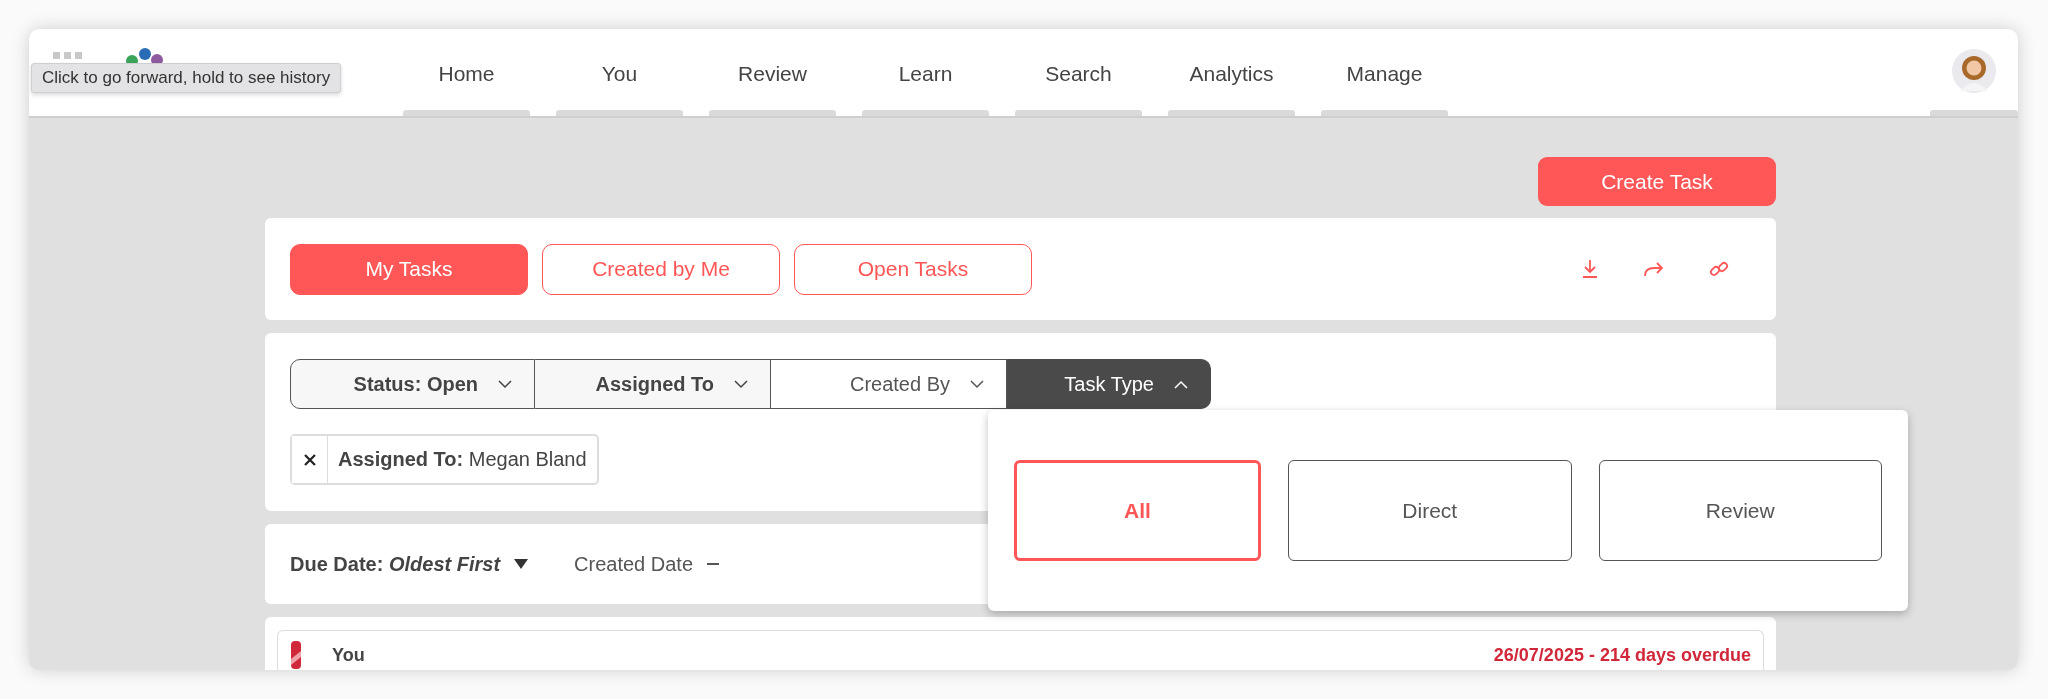 Image resolution: width=2048 pixels, height=699 pixels. Describe the element at coordinates (348, 655) in the screenshot. I see `task-assignee: You` at that location.